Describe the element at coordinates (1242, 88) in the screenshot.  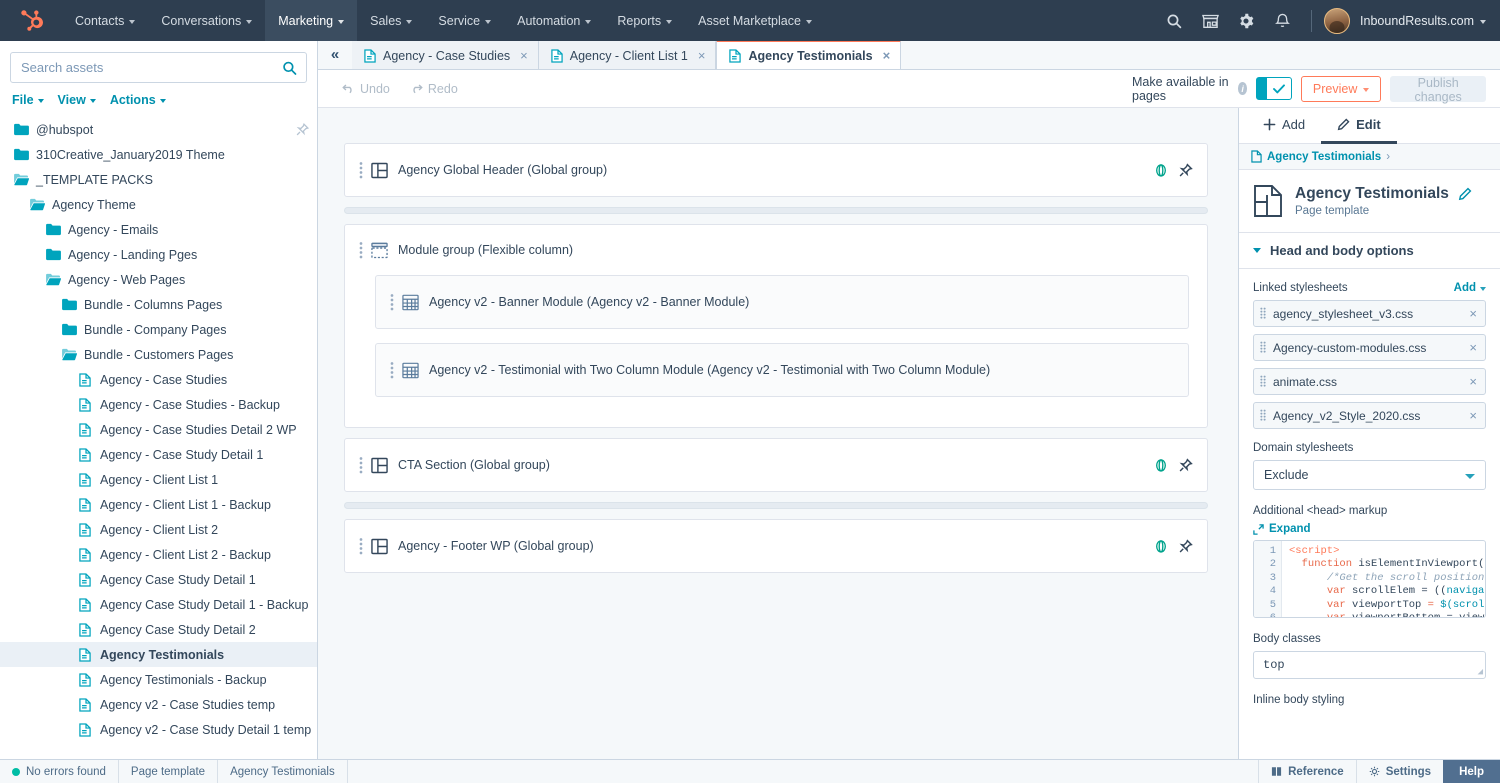
I see `info-icon: i` at that location.